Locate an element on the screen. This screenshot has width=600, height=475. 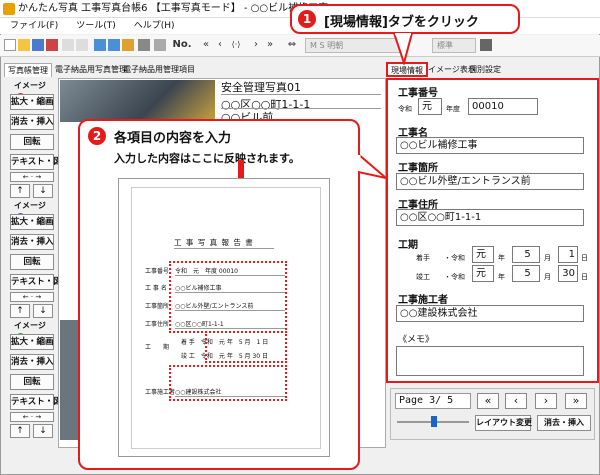
left-right-button-2: ← · → is located at coordinates (32, 297).